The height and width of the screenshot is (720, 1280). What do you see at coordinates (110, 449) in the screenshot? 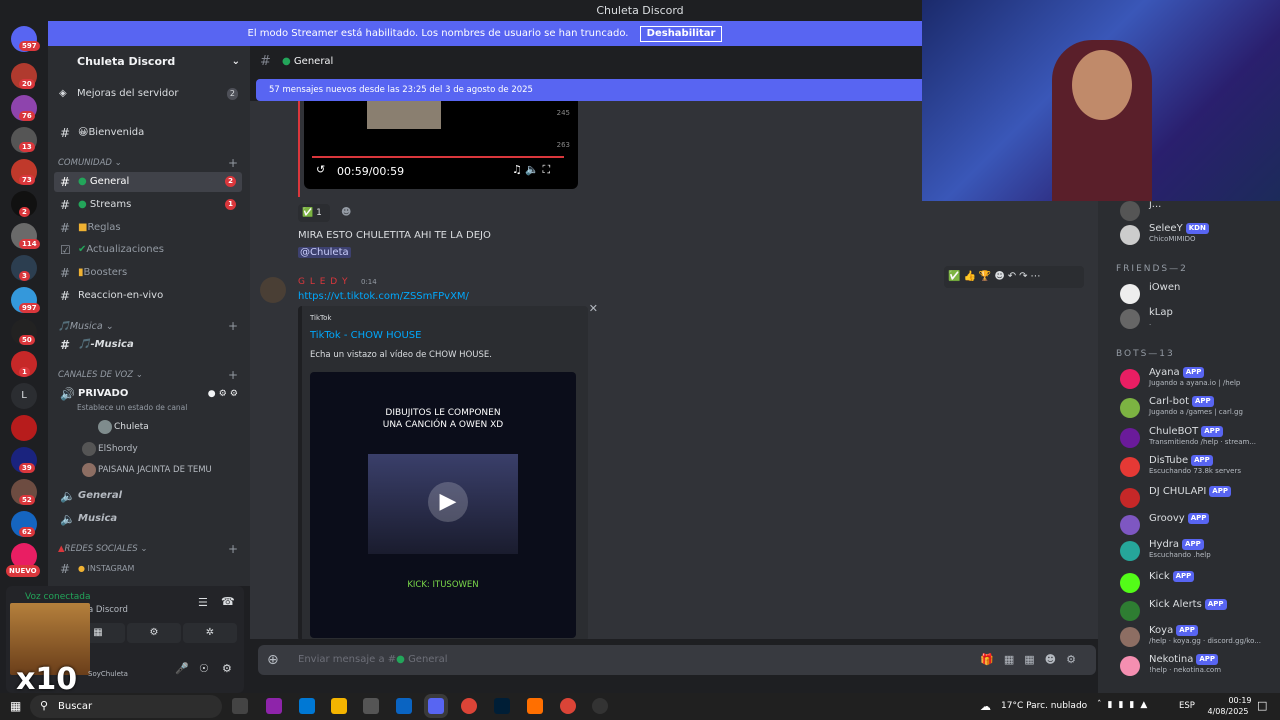
I see `voice-user: ElShordy` at bounding box center [110, 449].